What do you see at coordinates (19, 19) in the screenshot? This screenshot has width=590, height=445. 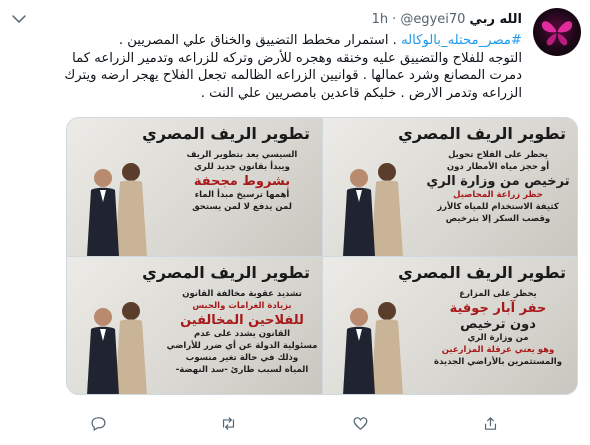 I see `chevron-down-icon` at bounding box center [19, 19].